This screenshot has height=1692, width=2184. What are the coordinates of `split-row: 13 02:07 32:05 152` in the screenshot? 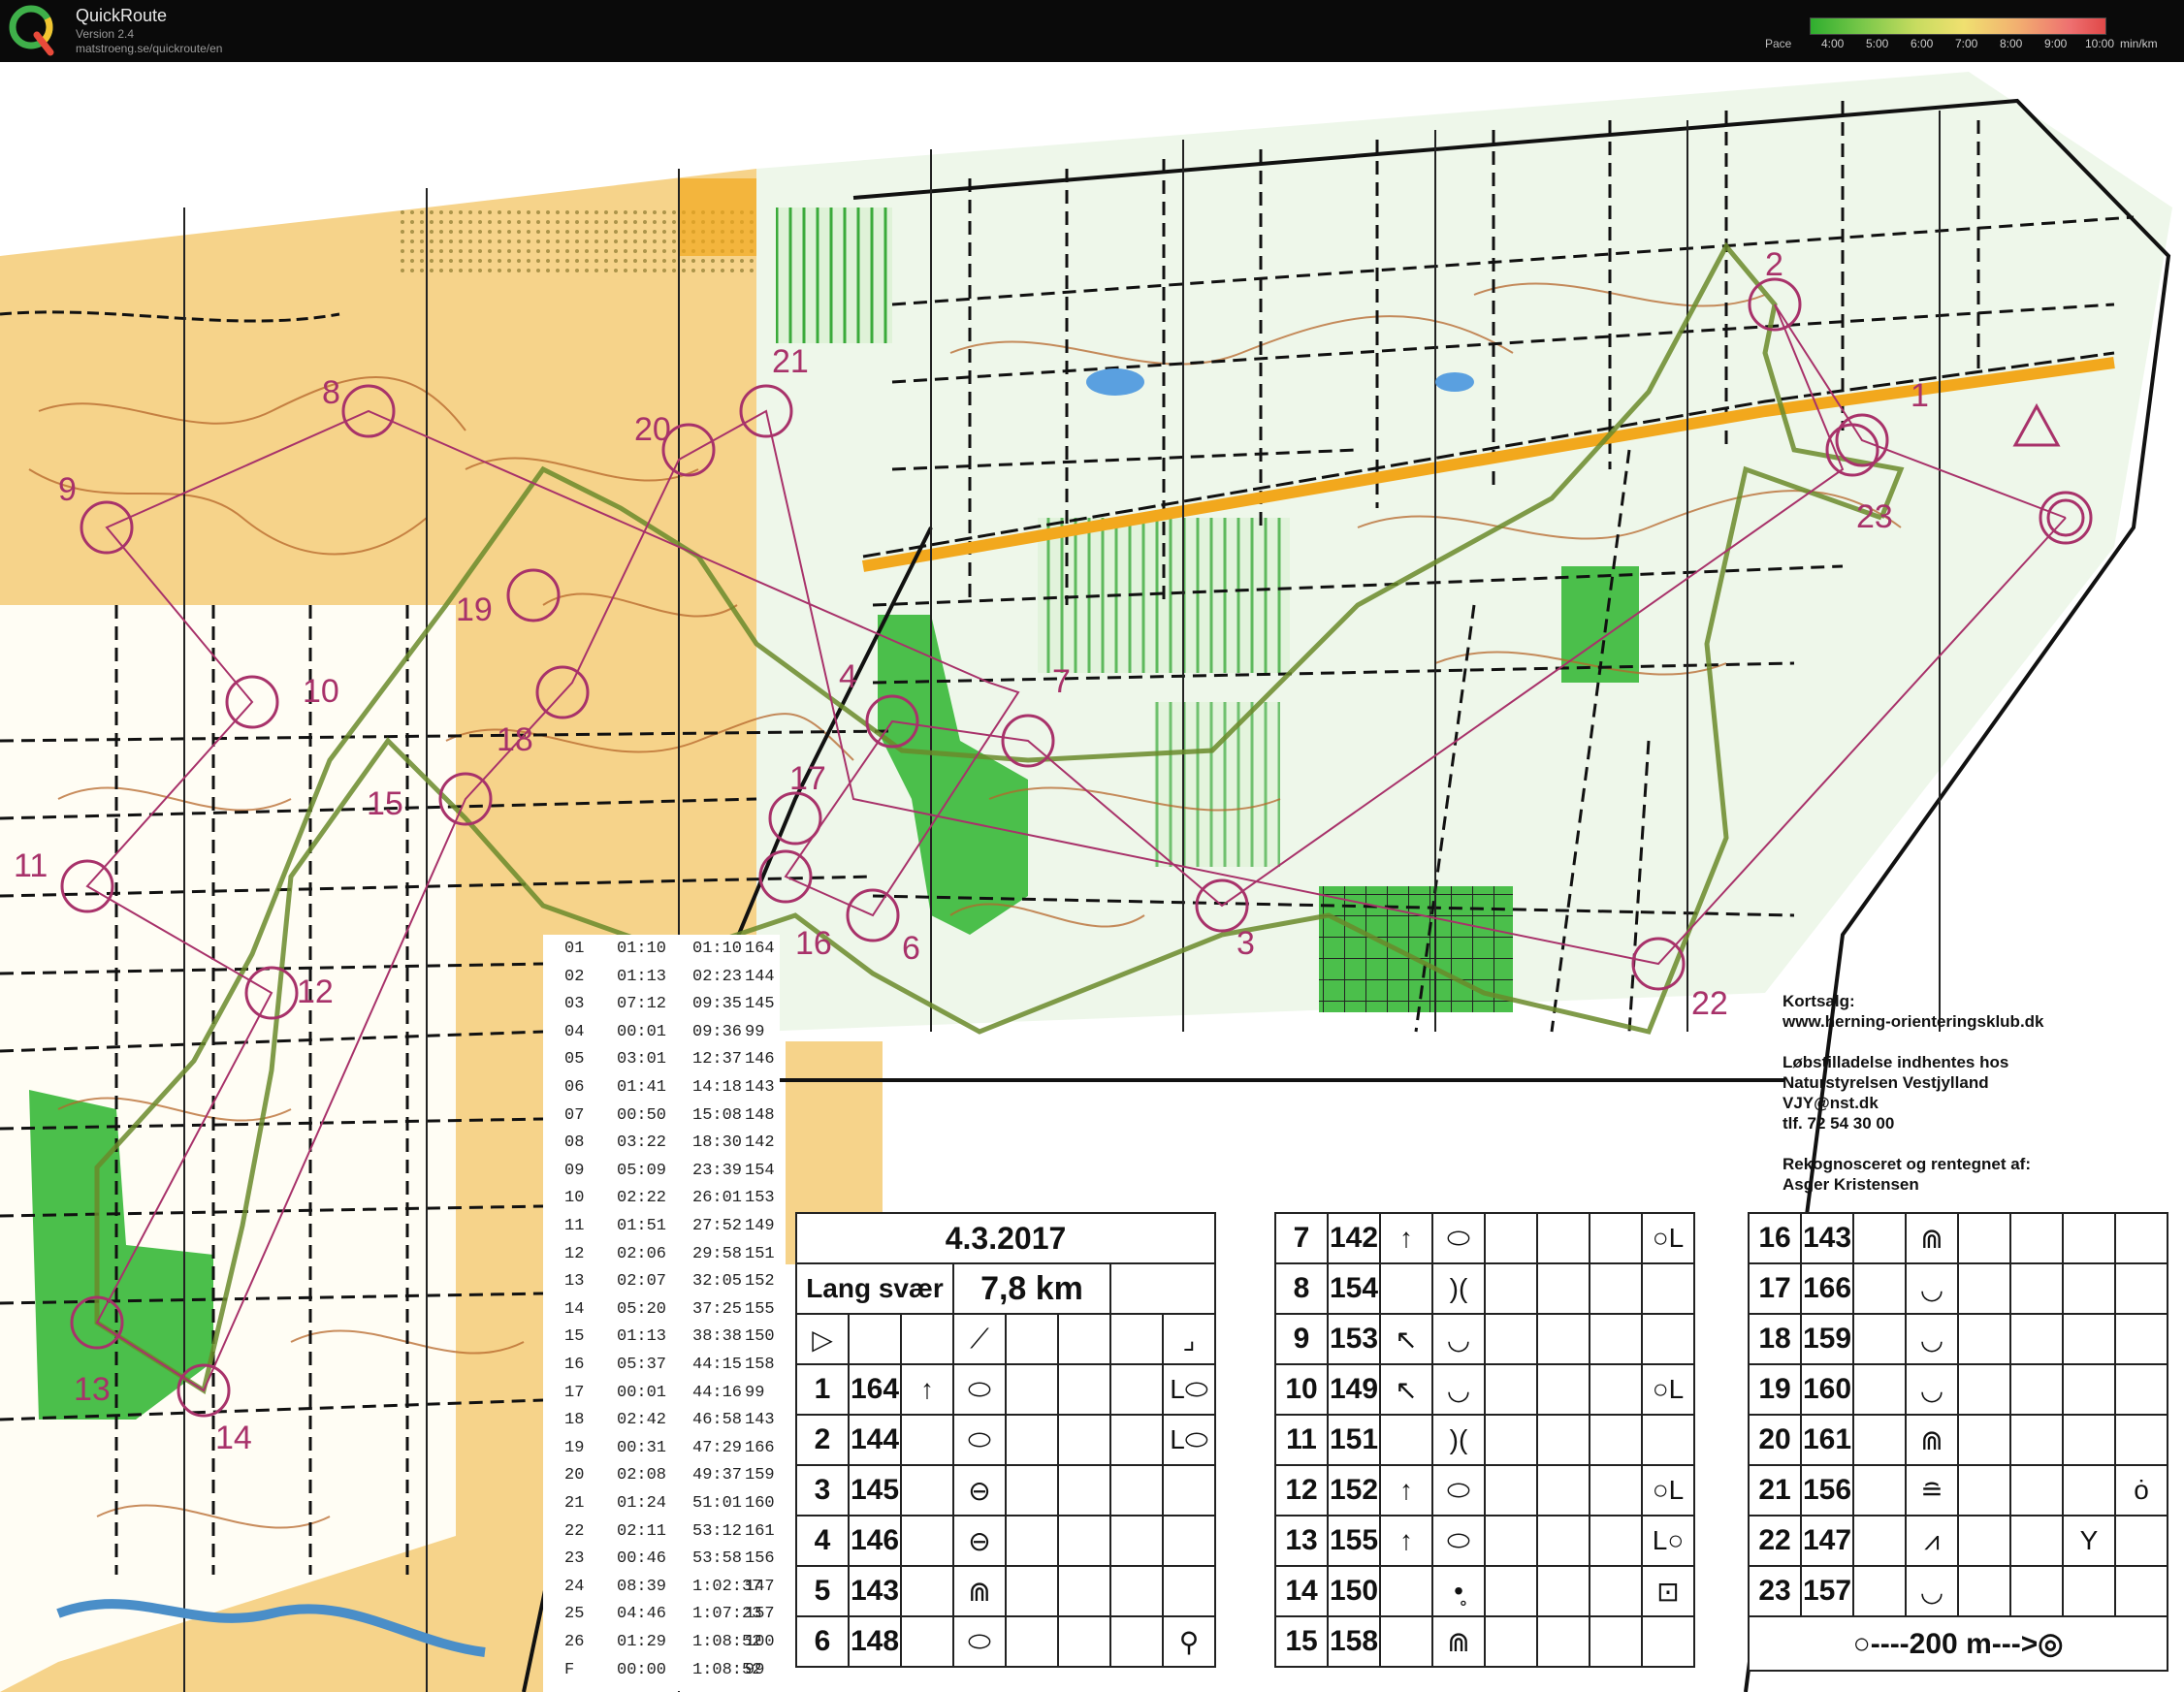 It's located at (661, 1282).